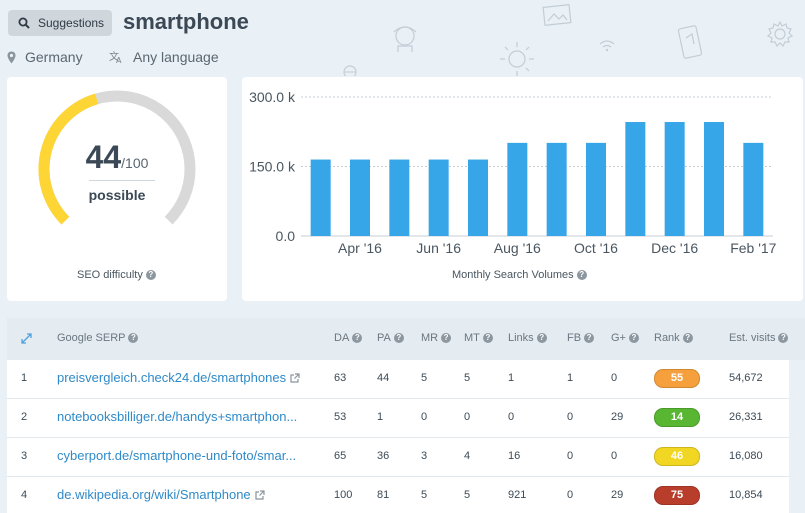 Image resolution: width=805 pixels, height=513 pixels. I want to click on seo-difficulty-label: possible, so click(117, 195).